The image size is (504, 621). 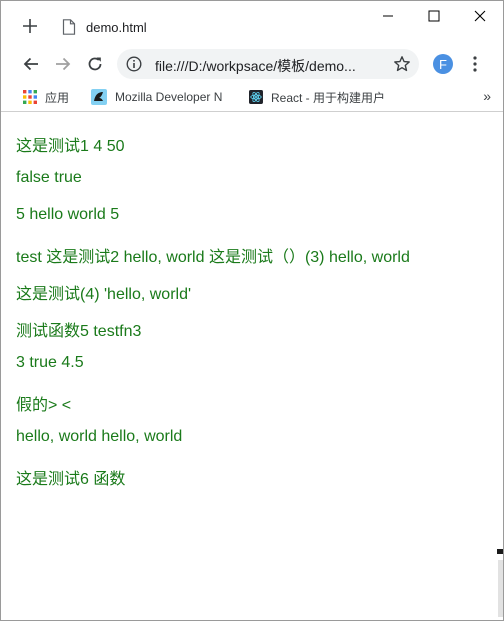 I want to click on forward-button, so click(x=63, y=64).